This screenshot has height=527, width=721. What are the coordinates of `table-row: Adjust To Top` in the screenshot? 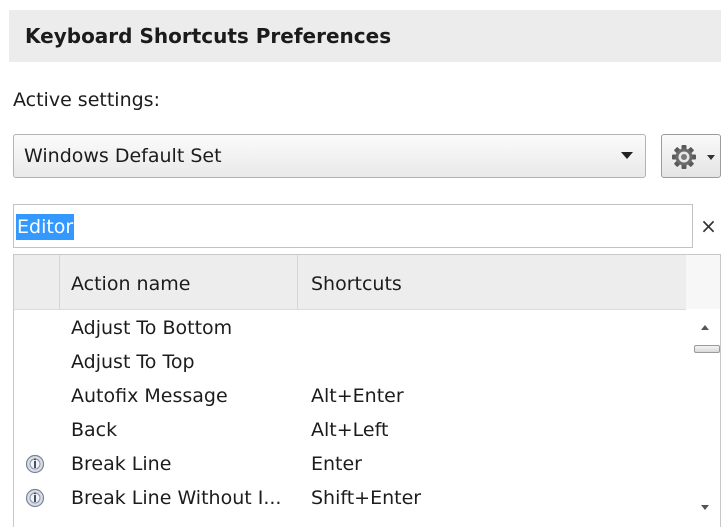 It's located at (350, 362).